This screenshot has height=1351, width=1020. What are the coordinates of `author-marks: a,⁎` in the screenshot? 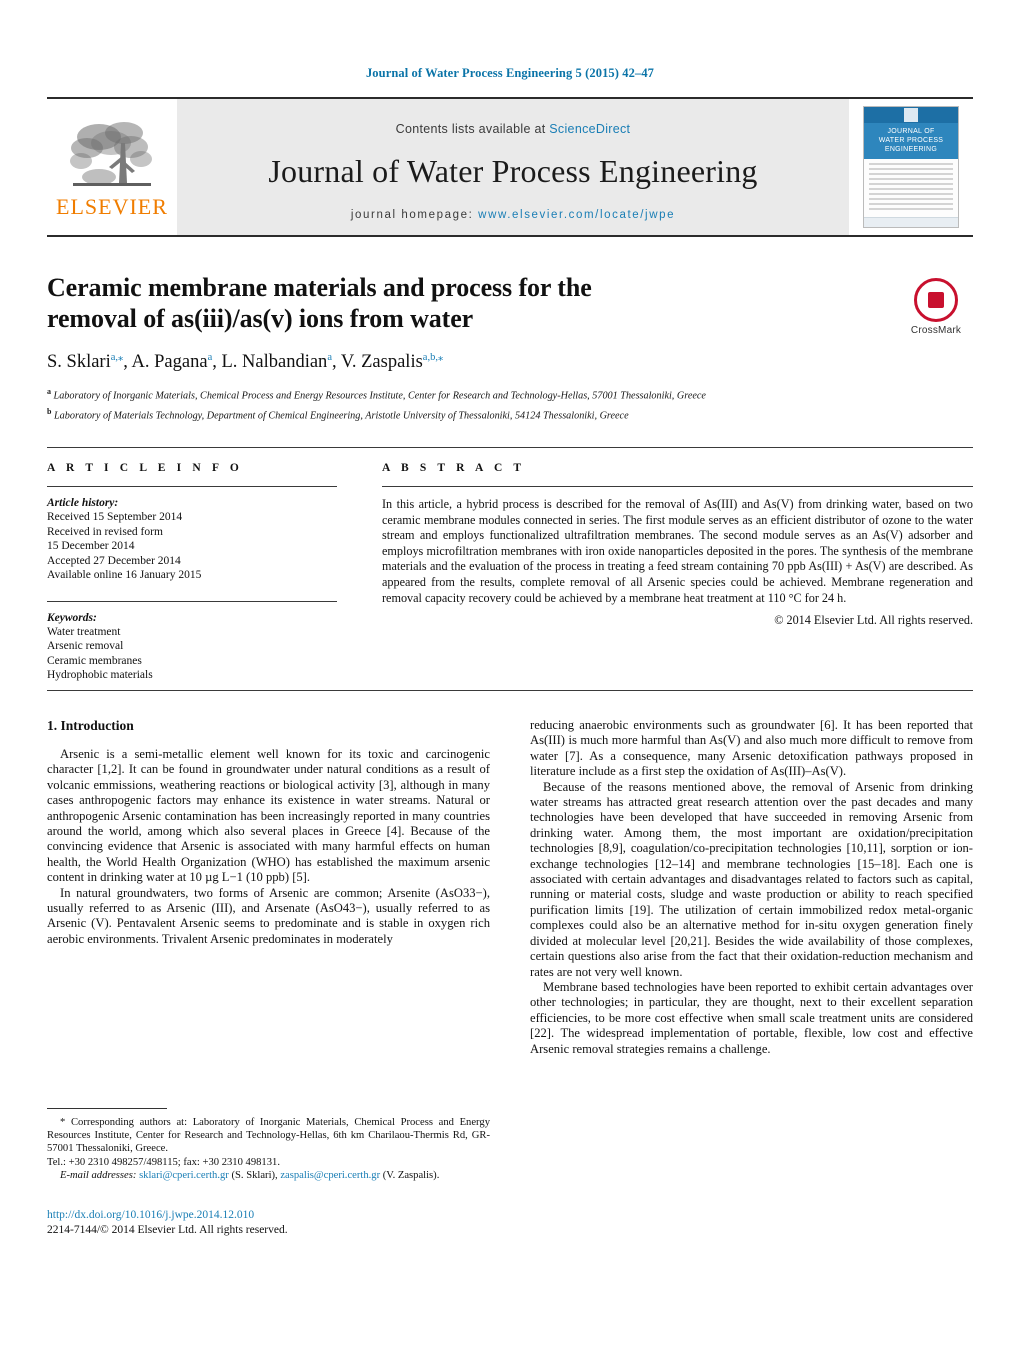 It's located at (117, 357).